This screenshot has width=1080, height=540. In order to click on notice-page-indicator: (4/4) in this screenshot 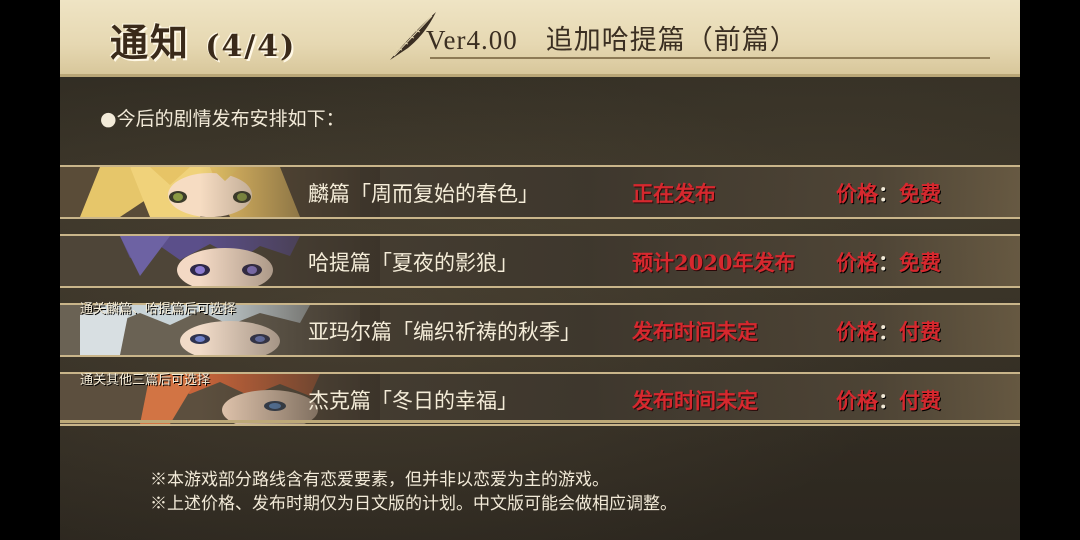, I will do `click(251, 46)`.